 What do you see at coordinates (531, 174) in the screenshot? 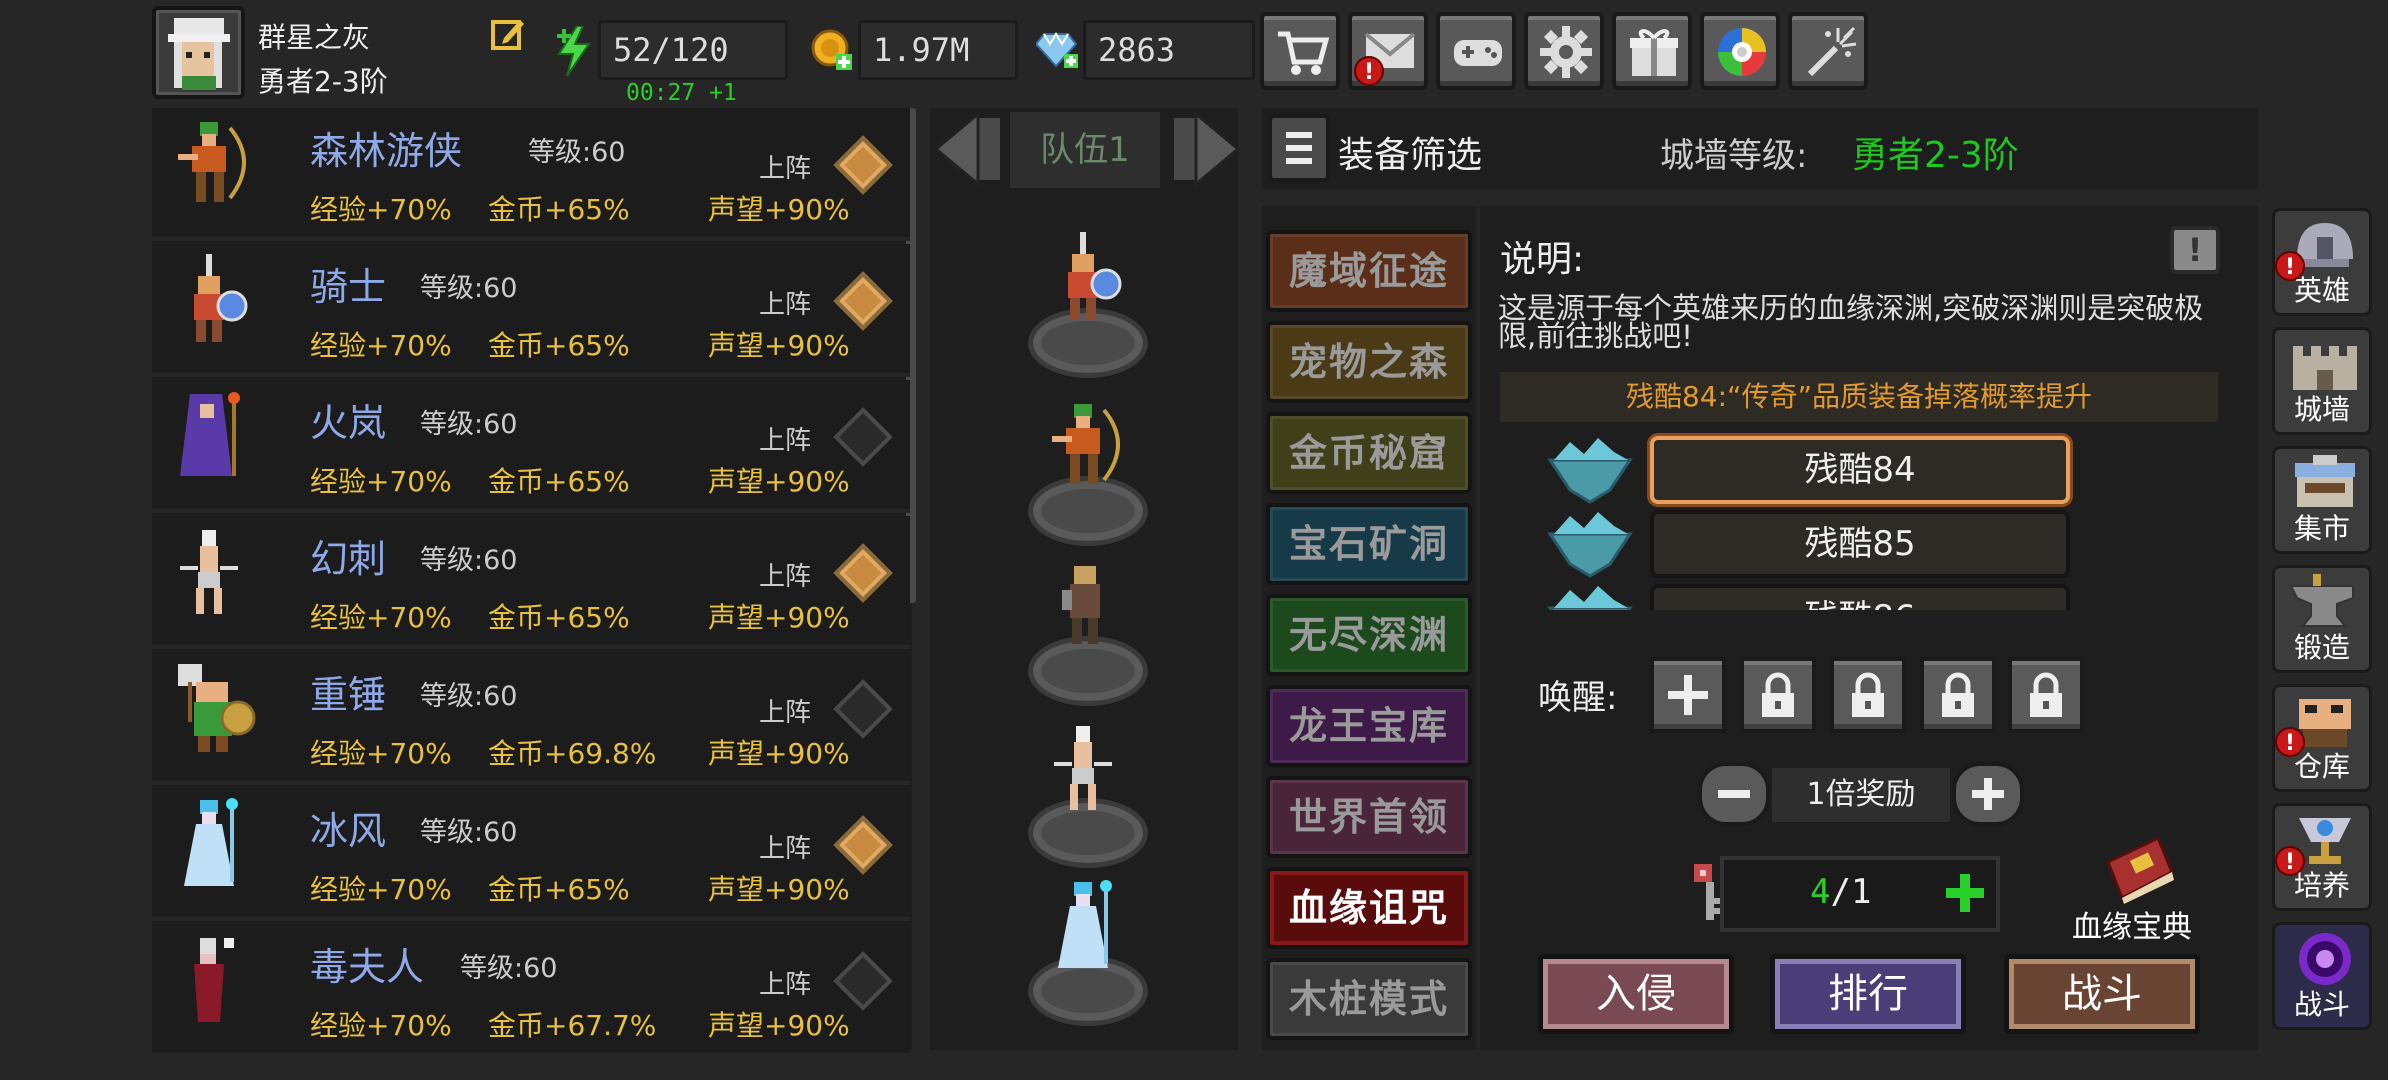
I see `hero-row: 森林游侠 等级:60 经验+70% 金币+65% 声望+90% 上阵` at bounding box center [531, 174].